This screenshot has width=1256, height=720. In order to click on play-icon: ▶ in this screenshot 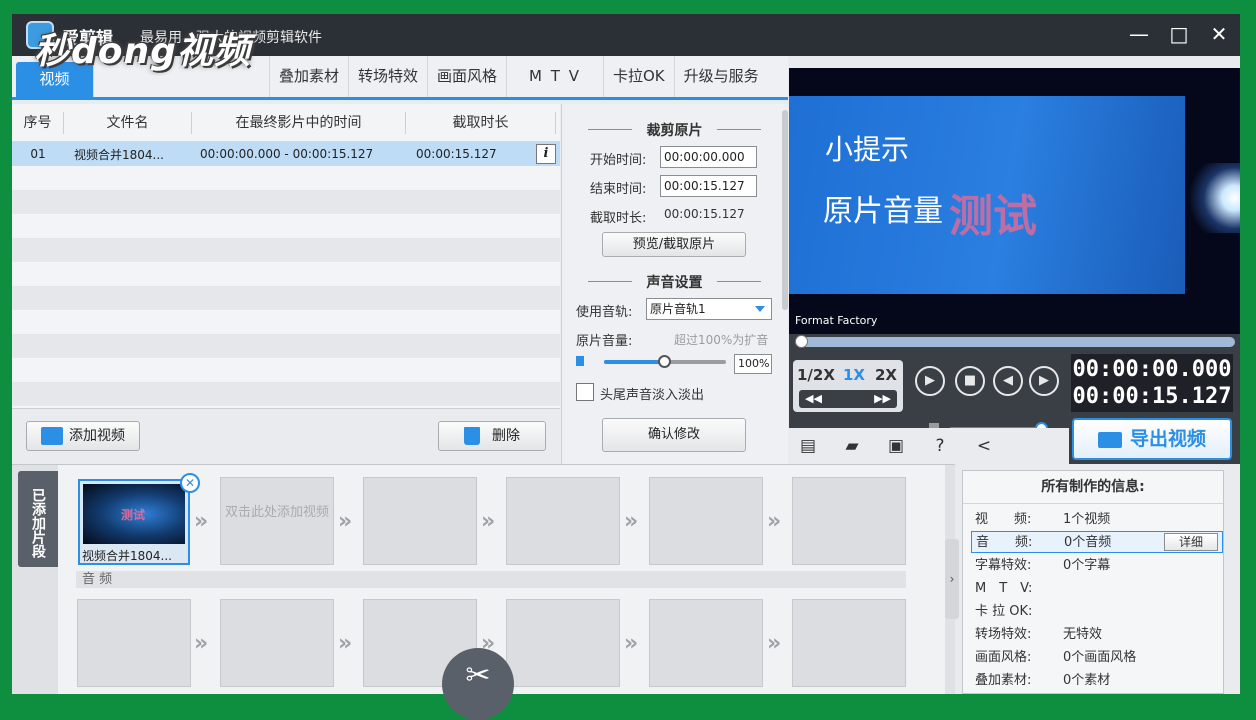, I will do `click(930, 381)`.